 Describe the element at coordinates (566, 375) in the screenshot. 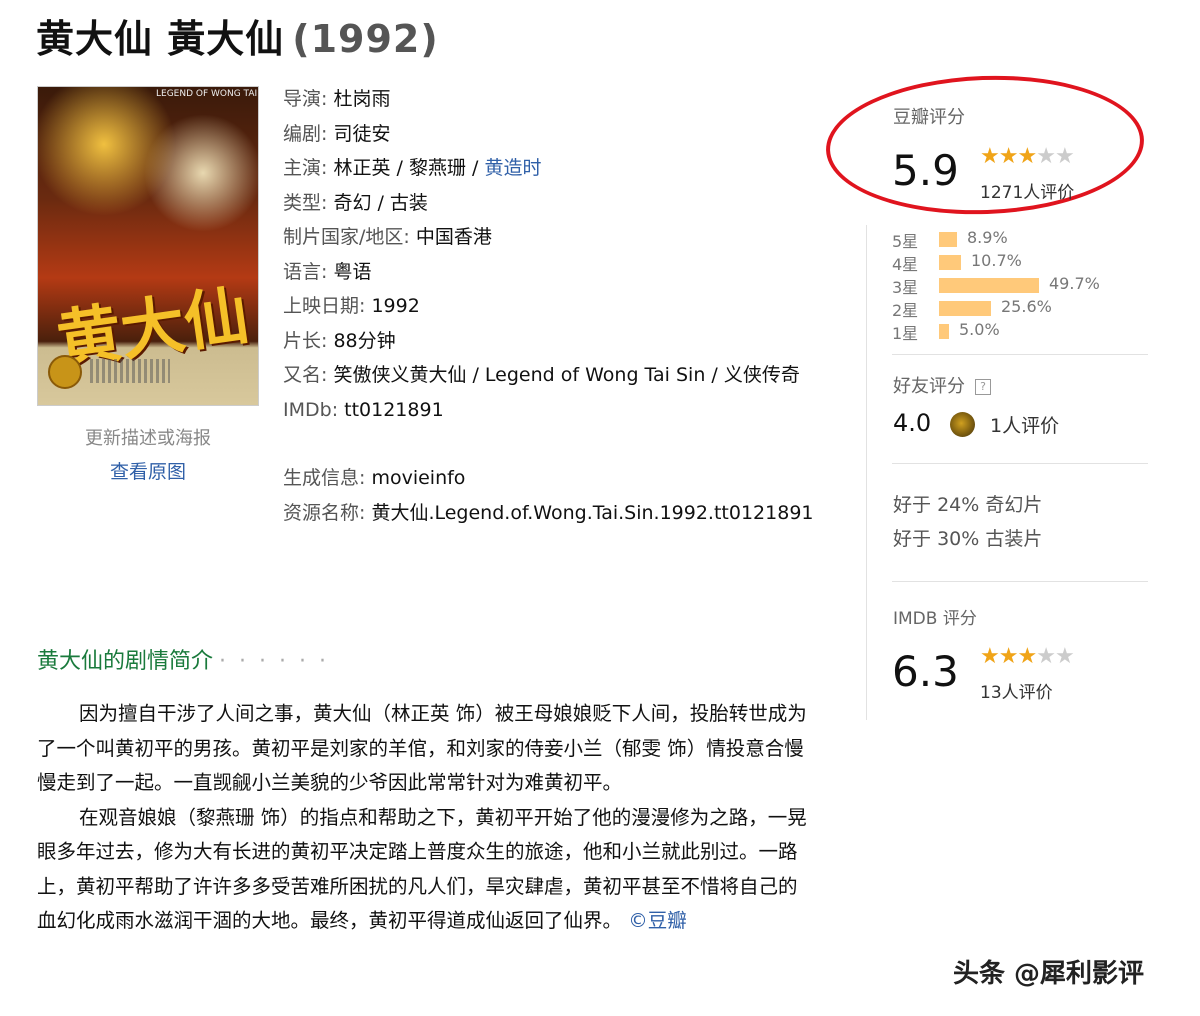

I see `aka-value: 笑傲侠义黄大仙 / Legend of Wong Tai Sin / 义侠传奇` at that location.